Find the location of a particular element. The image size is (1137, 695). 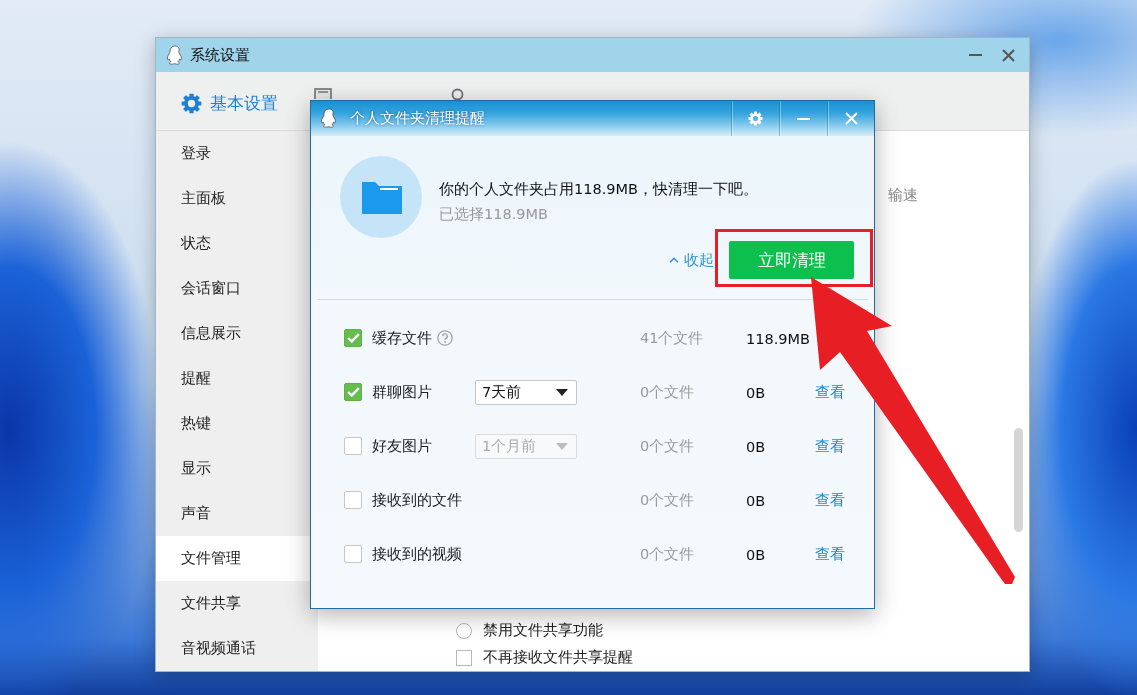

sidebar-item: 音视频通话 is located at coordinates (237, 648).